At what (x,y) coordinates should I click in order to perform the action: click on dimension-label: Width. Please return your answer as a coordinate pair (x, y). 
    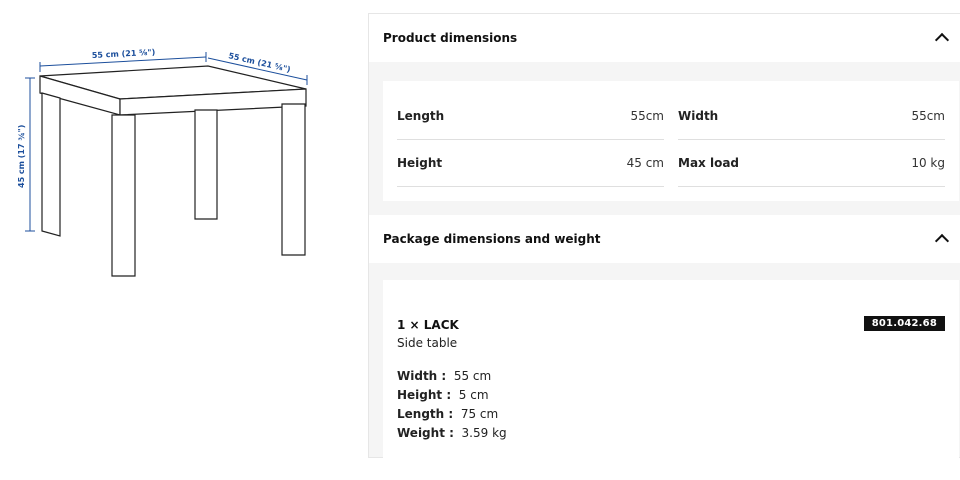
    Looking at the image, I should click on (698, 116).